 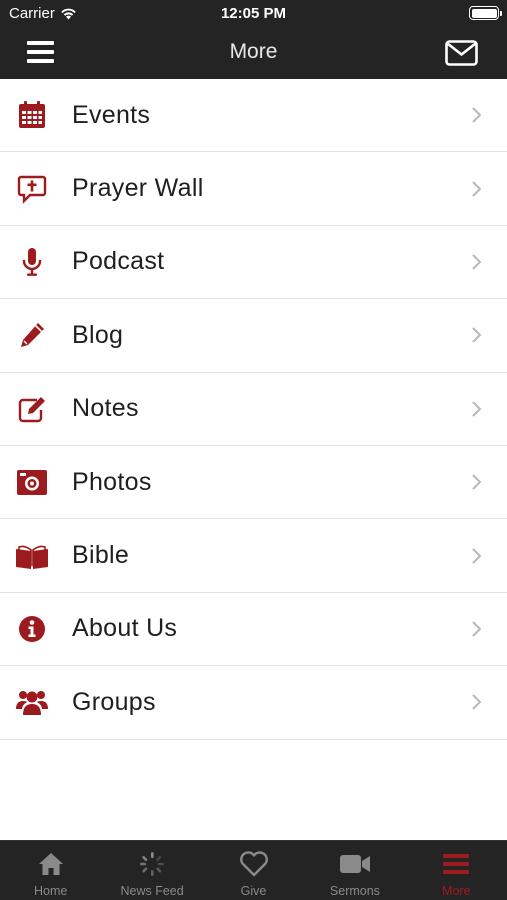 What do you see at coordinates (105, 408) in the screenshot?
I see `menu-item-label: Notes` at bounding box center [105, 408].